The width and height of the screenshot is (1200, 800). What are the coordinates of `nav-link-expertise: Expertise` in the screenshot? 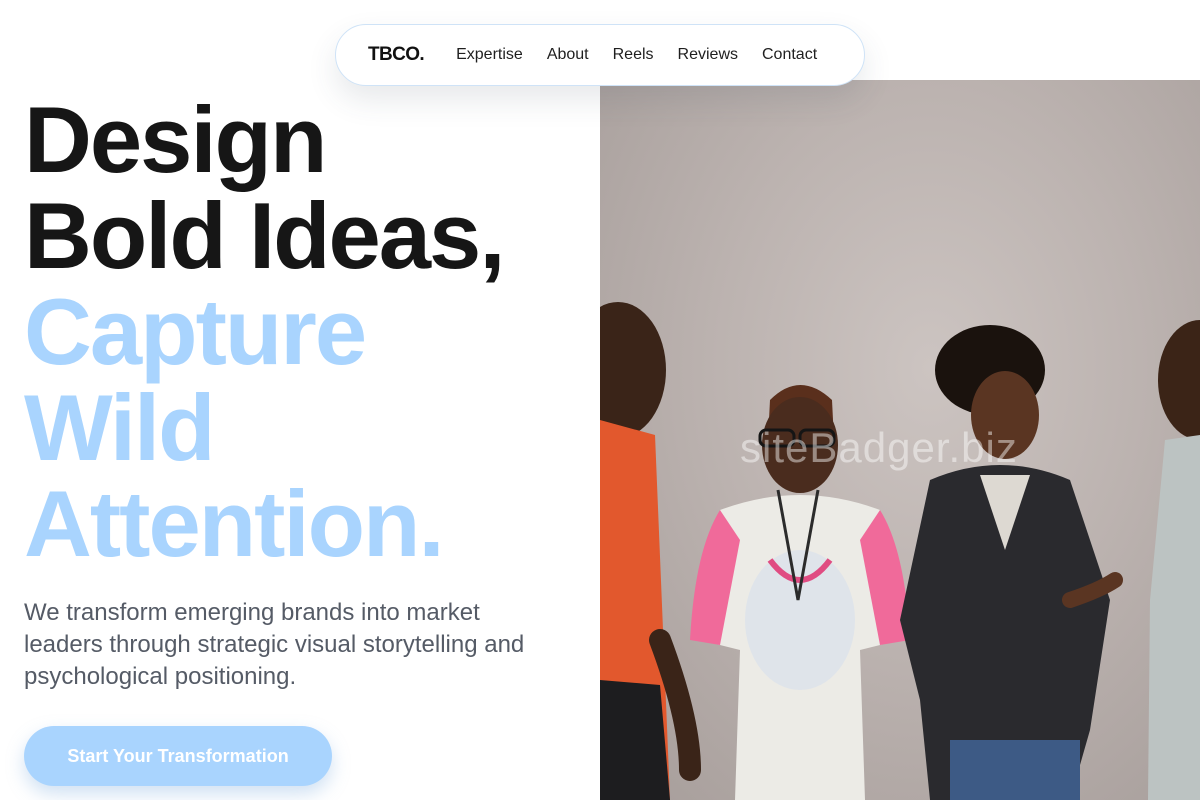 It's located at (489, 55).